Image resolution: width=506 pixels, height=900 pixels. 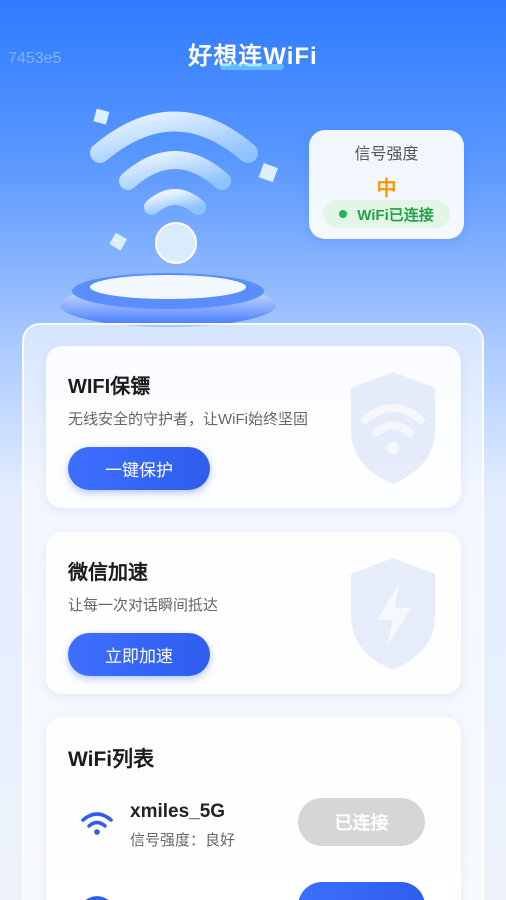 I want to click on card-subtitle: 让每一次对话瞬间抵达, so click(x=143, y=605).